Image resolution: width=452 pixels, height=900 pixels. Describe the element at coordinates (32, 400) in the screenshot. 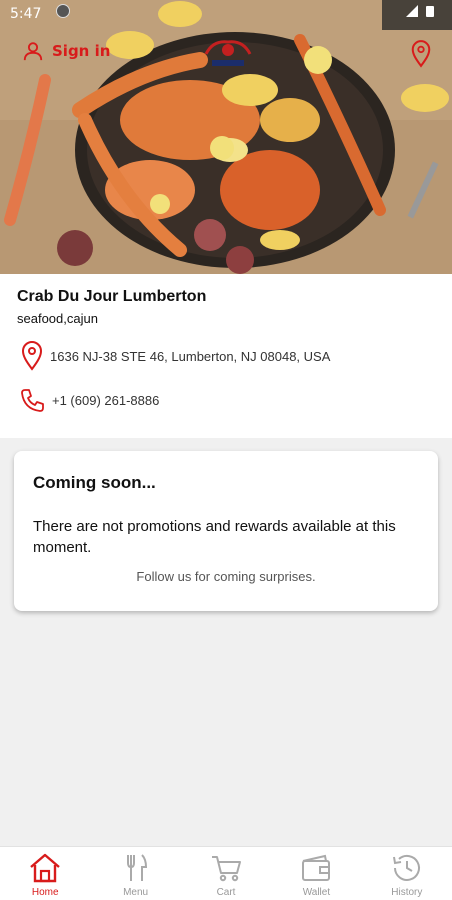

I see `phone-icon` at that location.